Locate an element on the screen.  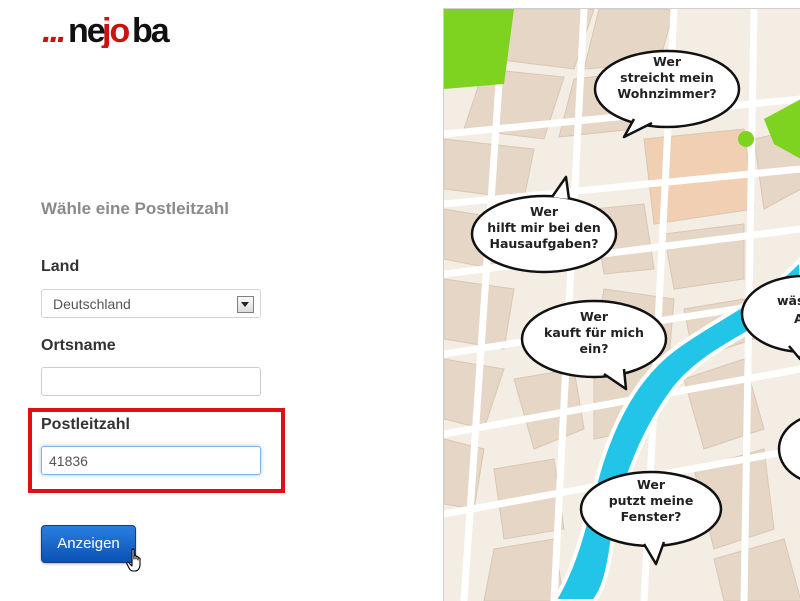
bubble-3-line-2: kauft für mich is located at coordinates (594, 332).